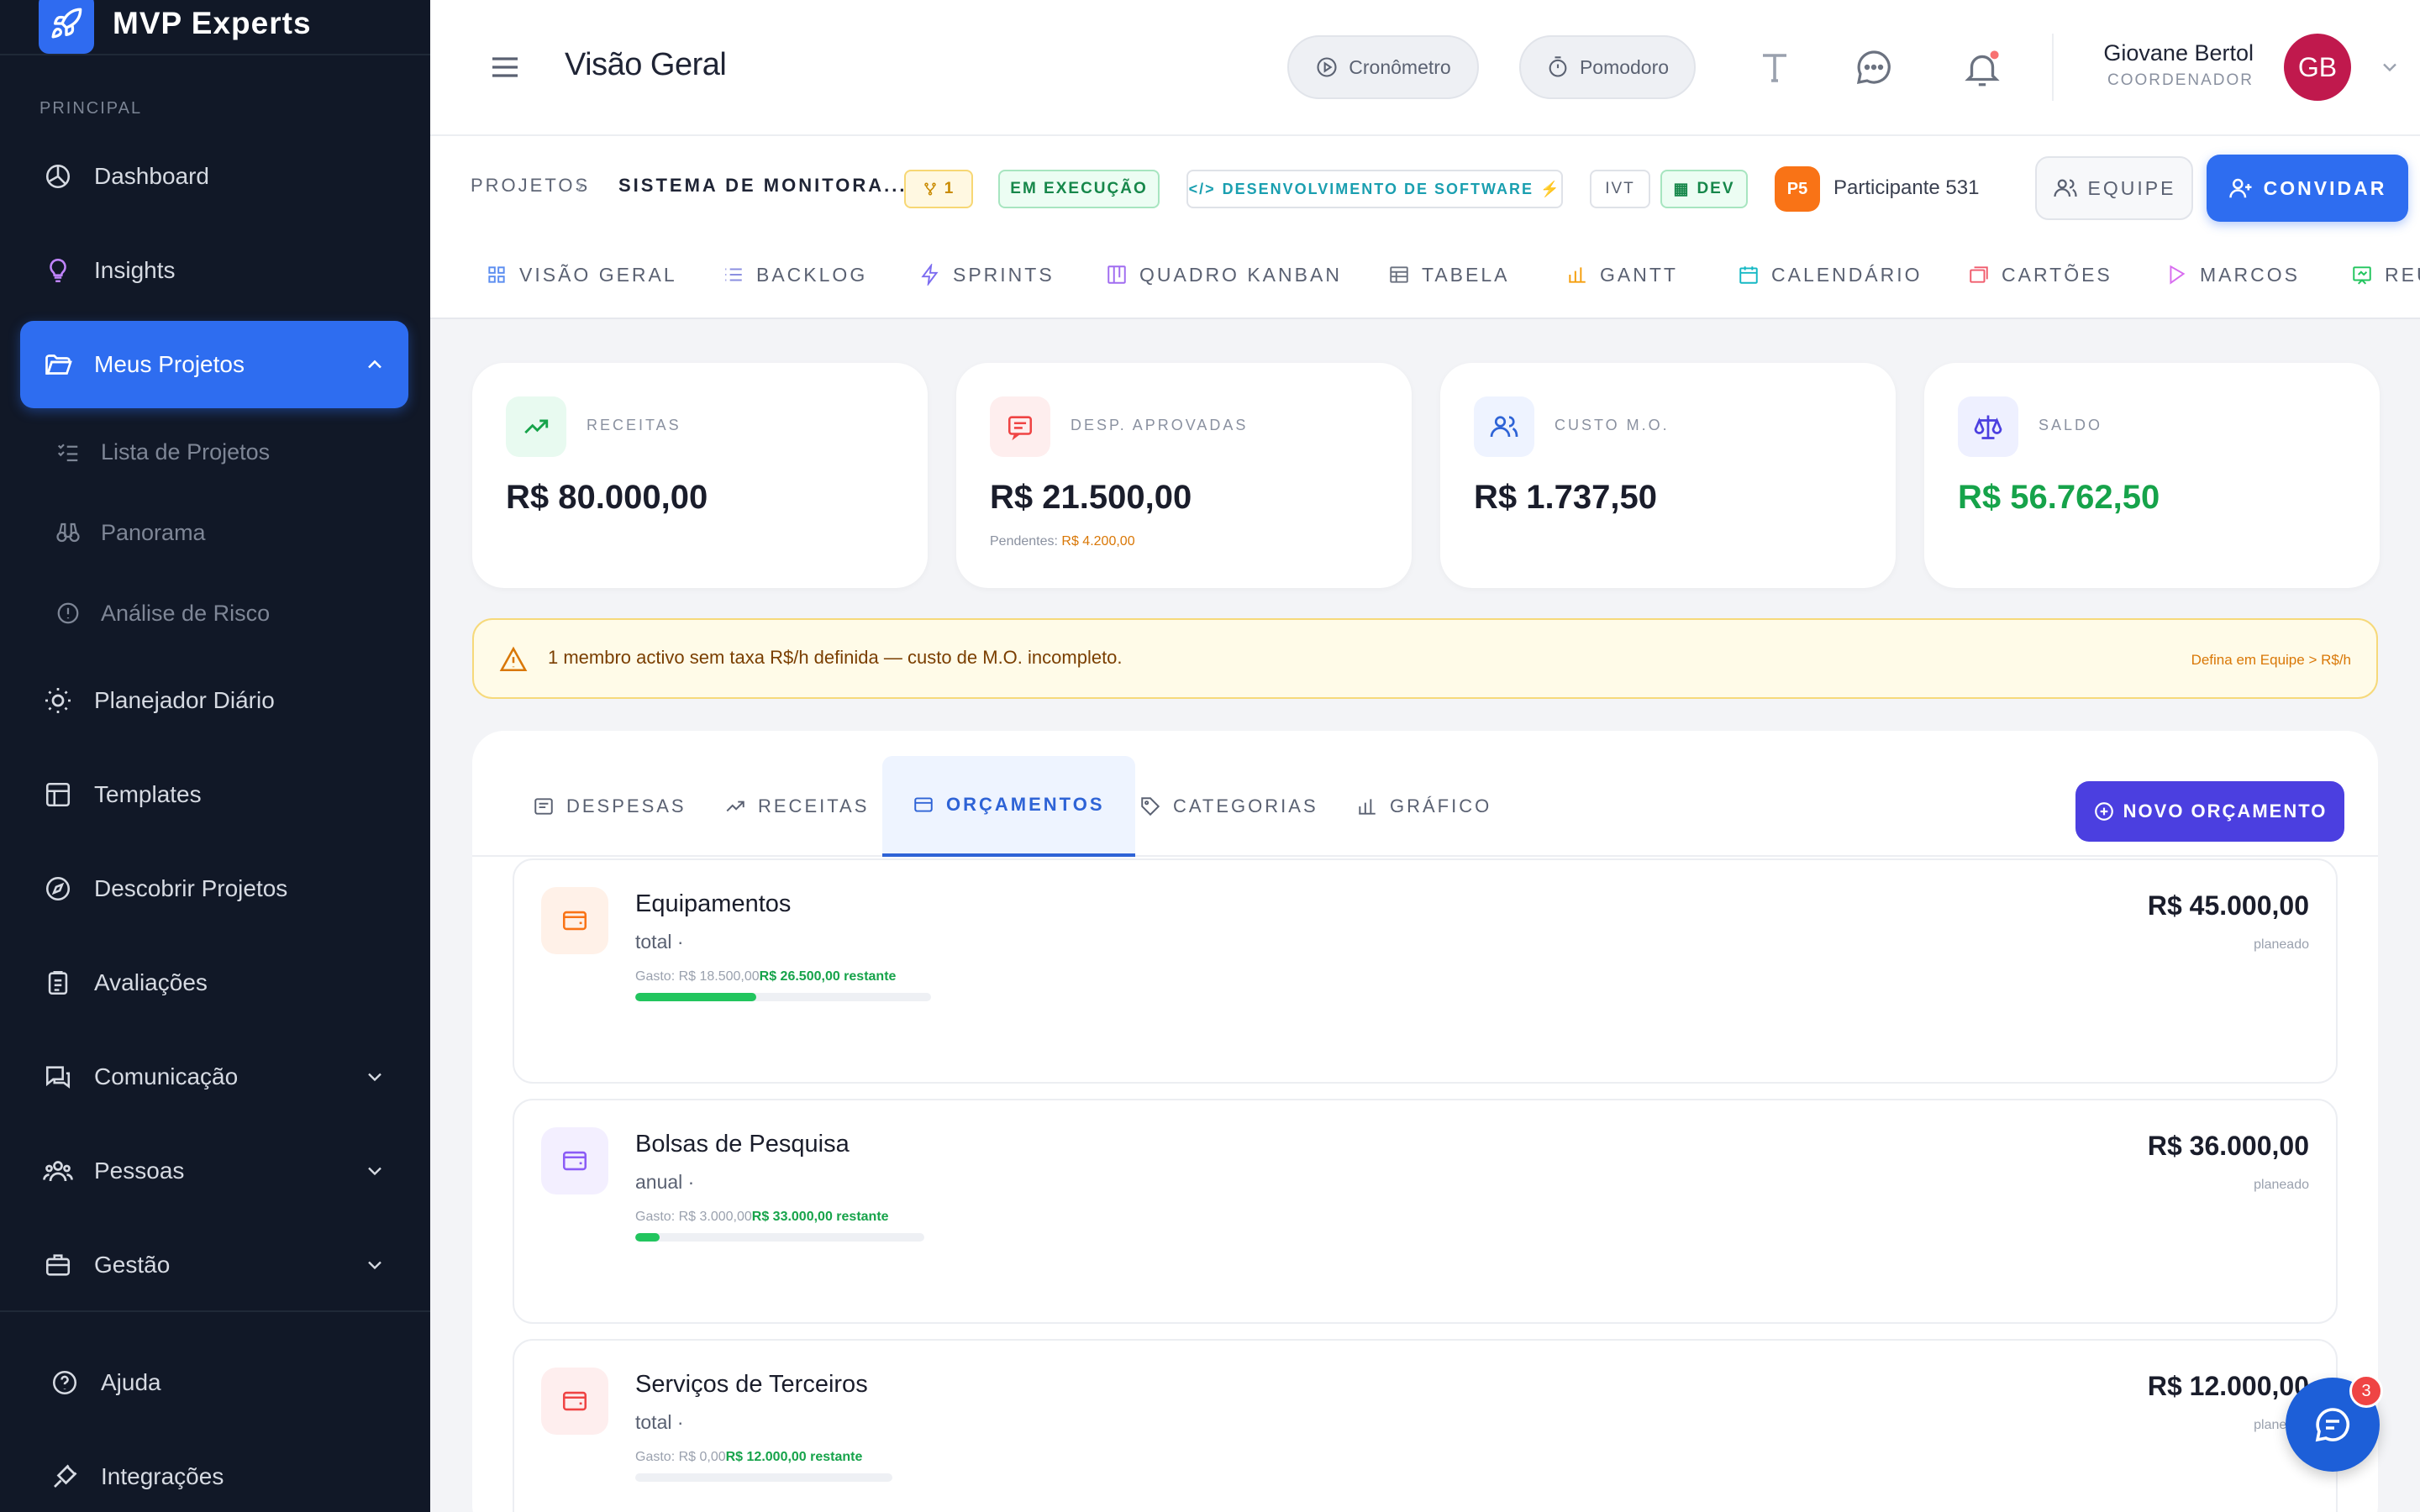  What do you see at coordinates (186, 613) in the screenshot?
I see `sidebar-subitem-label: Análise de Risco` at bounding box center [186, 613].